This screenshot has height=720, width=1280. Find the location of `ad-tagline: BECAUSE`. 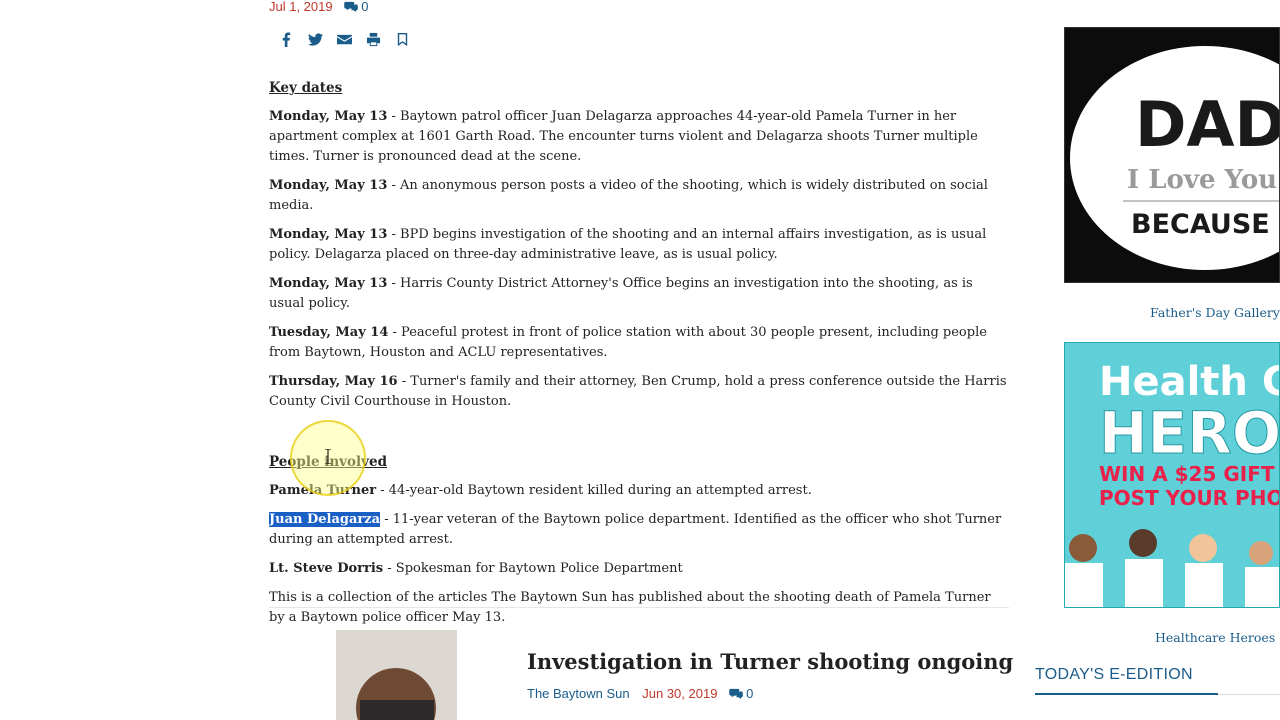

ad-tagline: BECAUSE is located at coordinates (1200, 224).